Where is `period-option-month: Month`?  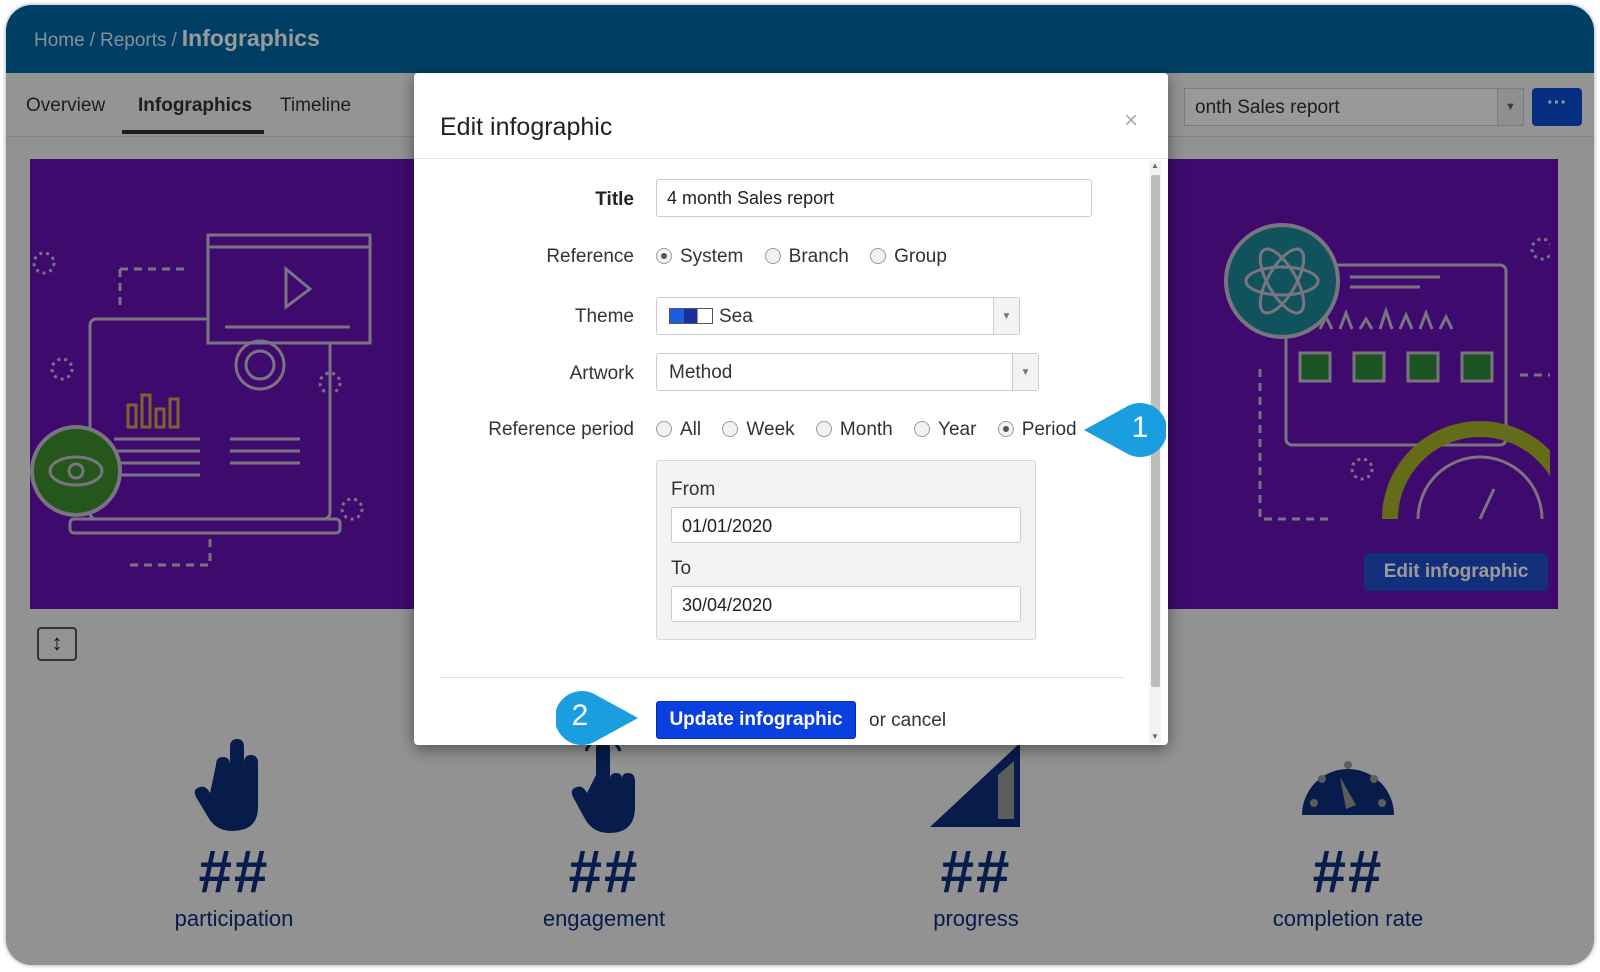 period-option-month: Month is located at coordinates (854, 430).